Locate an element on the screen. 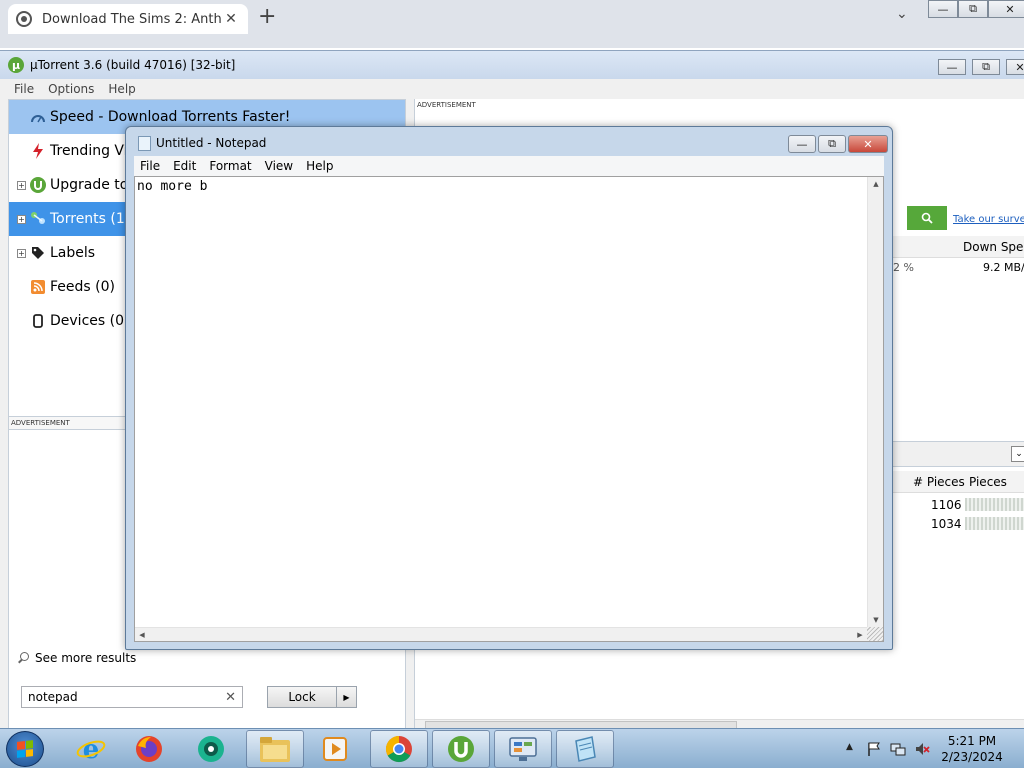  browser-restore-button: ⧉ is located at coordinates (973, 9).